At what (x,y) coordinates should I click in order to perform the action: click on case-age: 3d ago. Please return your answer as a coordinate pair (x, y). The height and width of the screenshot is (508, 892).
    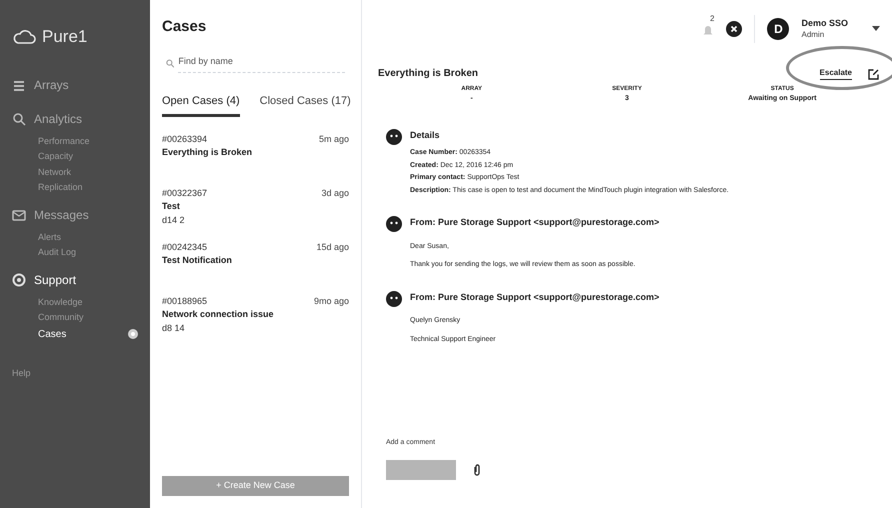
    Looking at the image, I should click on (335, 193).